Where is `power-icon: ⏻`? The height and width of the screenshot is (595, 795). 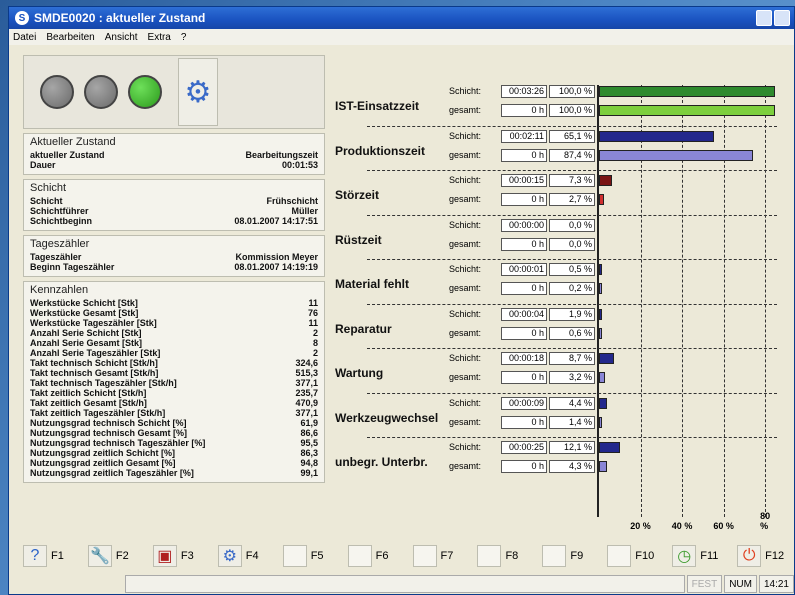
power-icon: ⏻ is located at coordinates (749, 556).